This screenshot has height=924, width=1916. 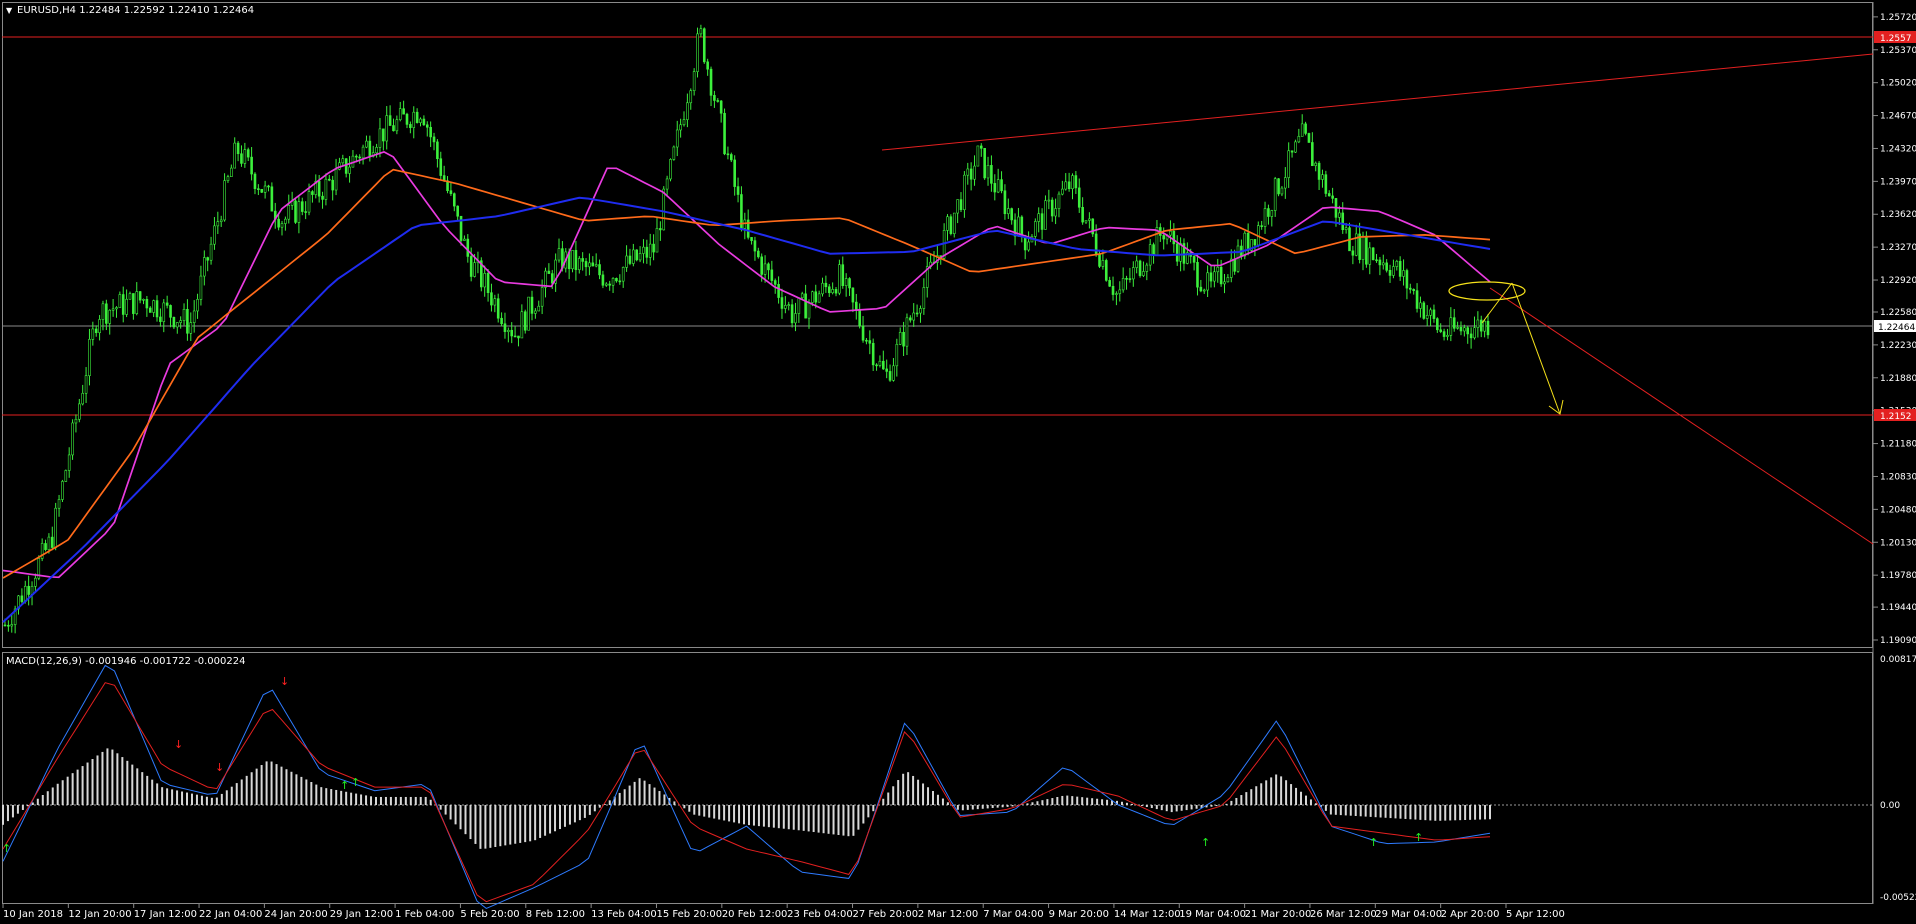 What do you see at coordinates (1898, 248) in the screenshot?
I see `price-tick-label: 1.23270` at bounding box center [1898, 248].